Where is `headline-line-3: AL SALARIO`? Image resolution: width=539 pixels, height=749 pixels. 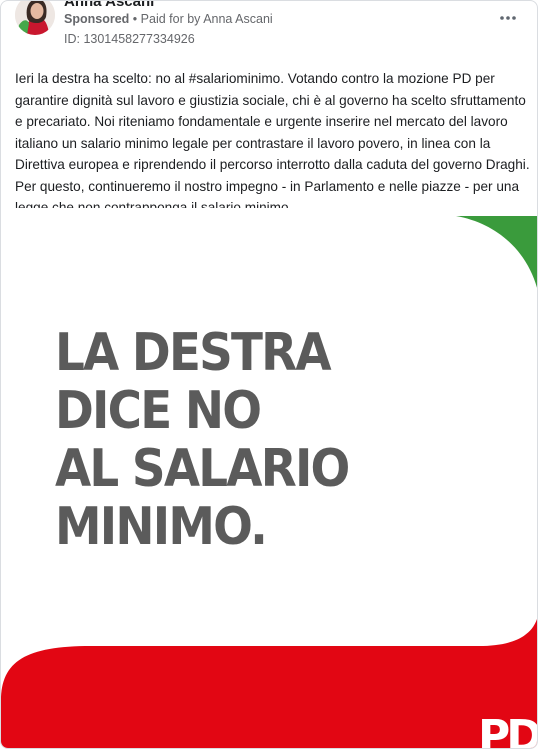
headline-line-3: AL SALARIO is located at coordinates (202, 469).